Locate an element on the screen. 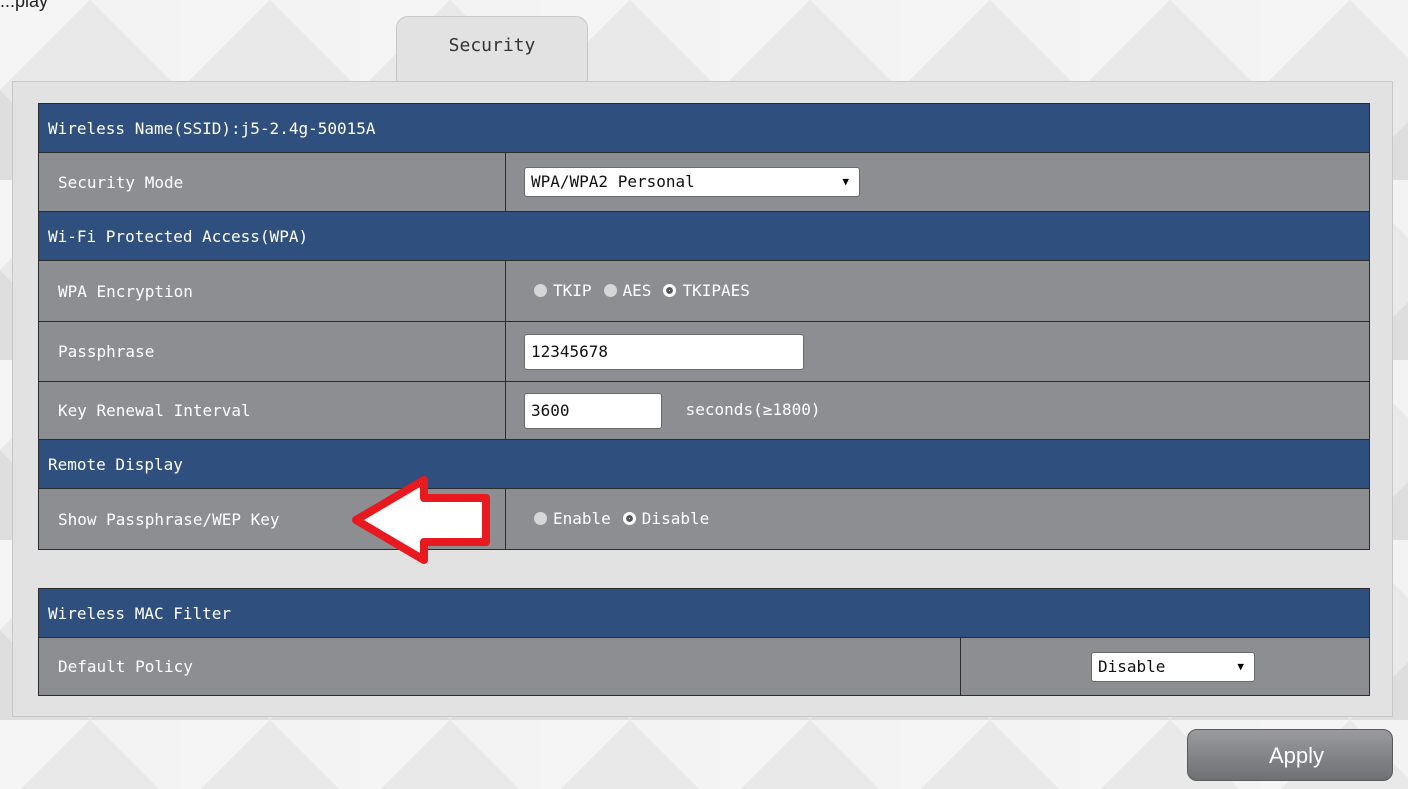 Image resolution: width=1408 pixels, height=789 pixels. show-passphrase-radios: Enable Disable is located at coordinates (627, 518).